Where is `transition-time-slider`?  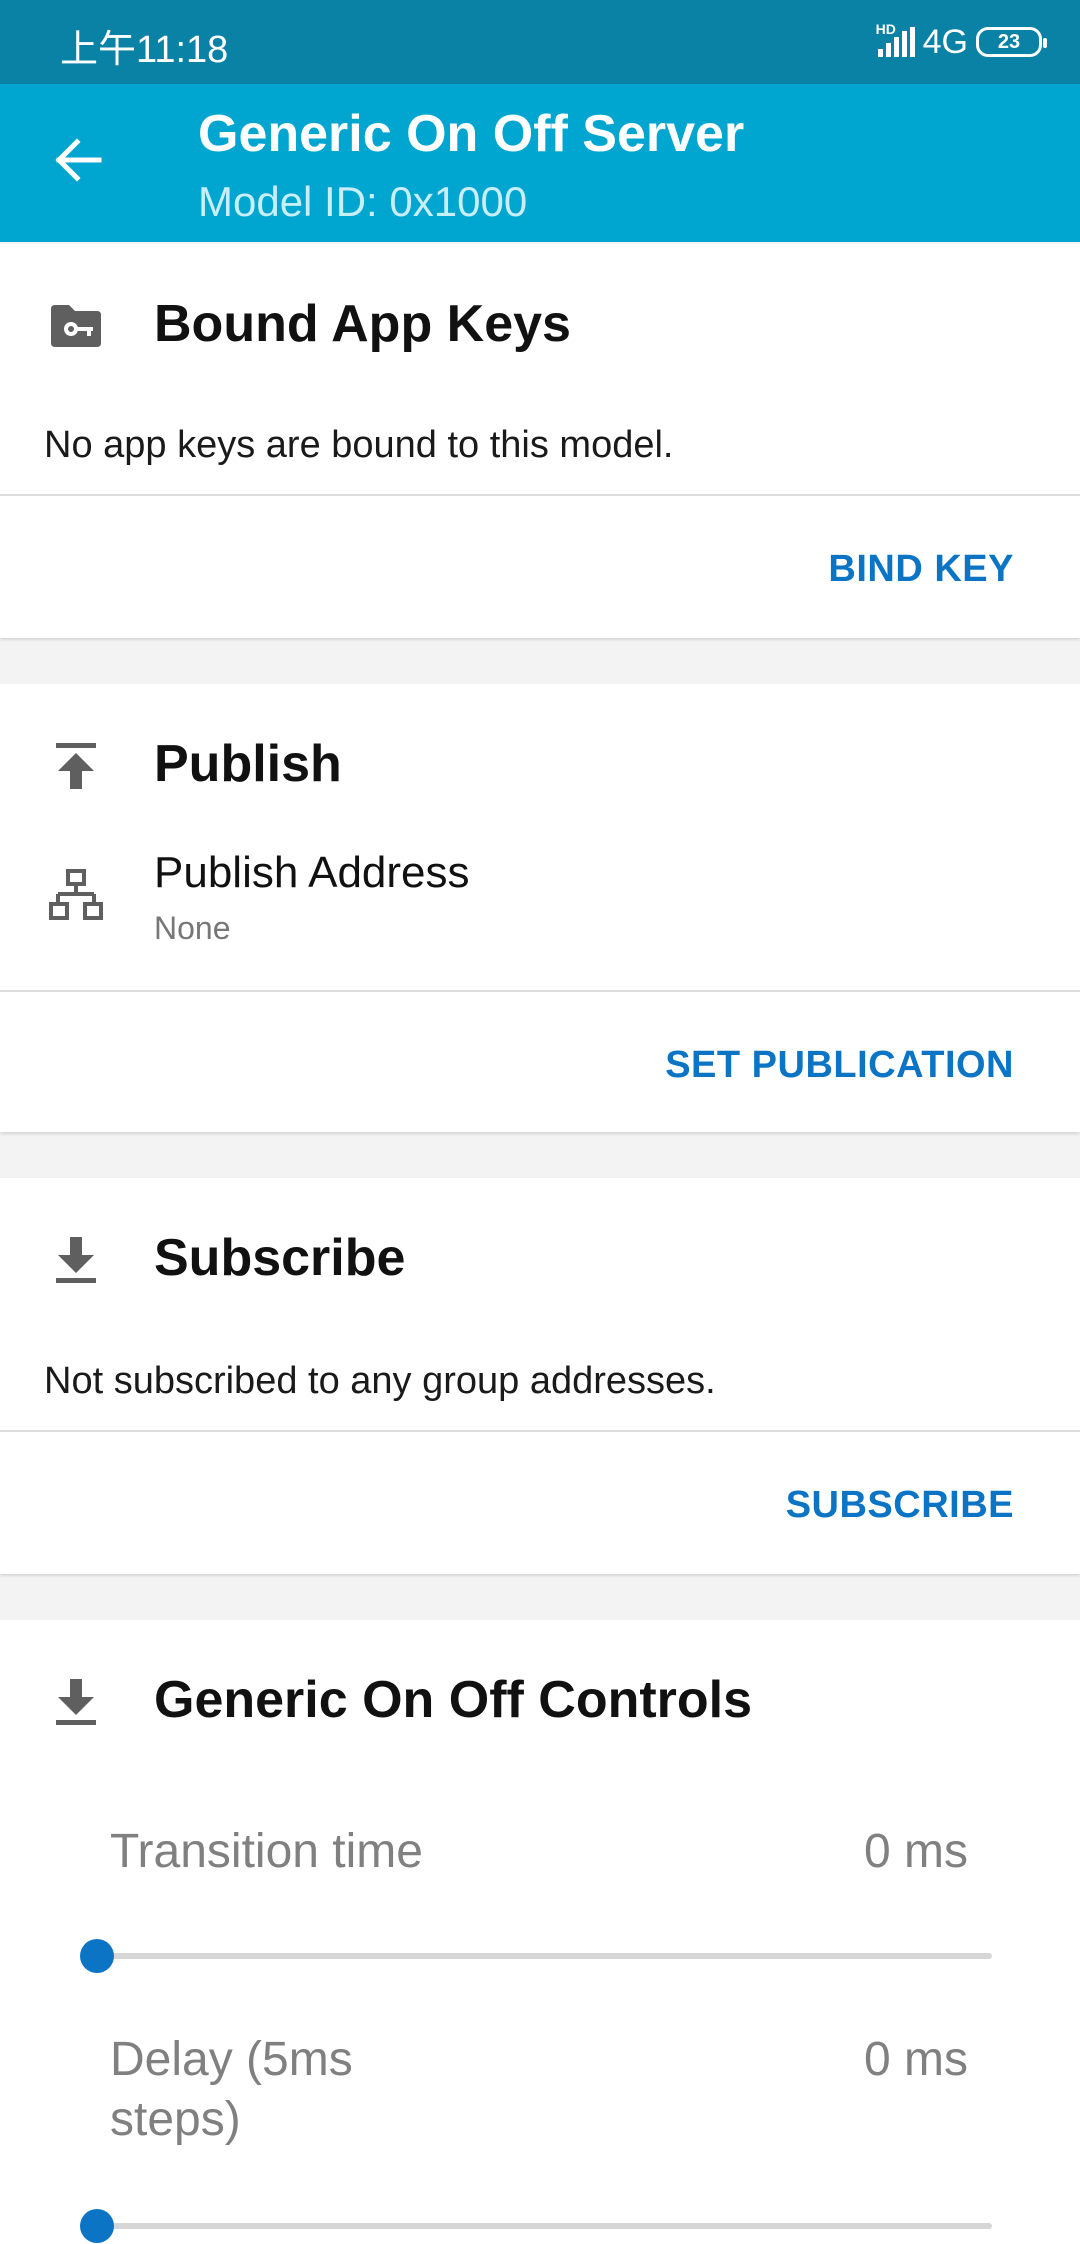
transition-time-slider is located at coordinates (536, 1956).